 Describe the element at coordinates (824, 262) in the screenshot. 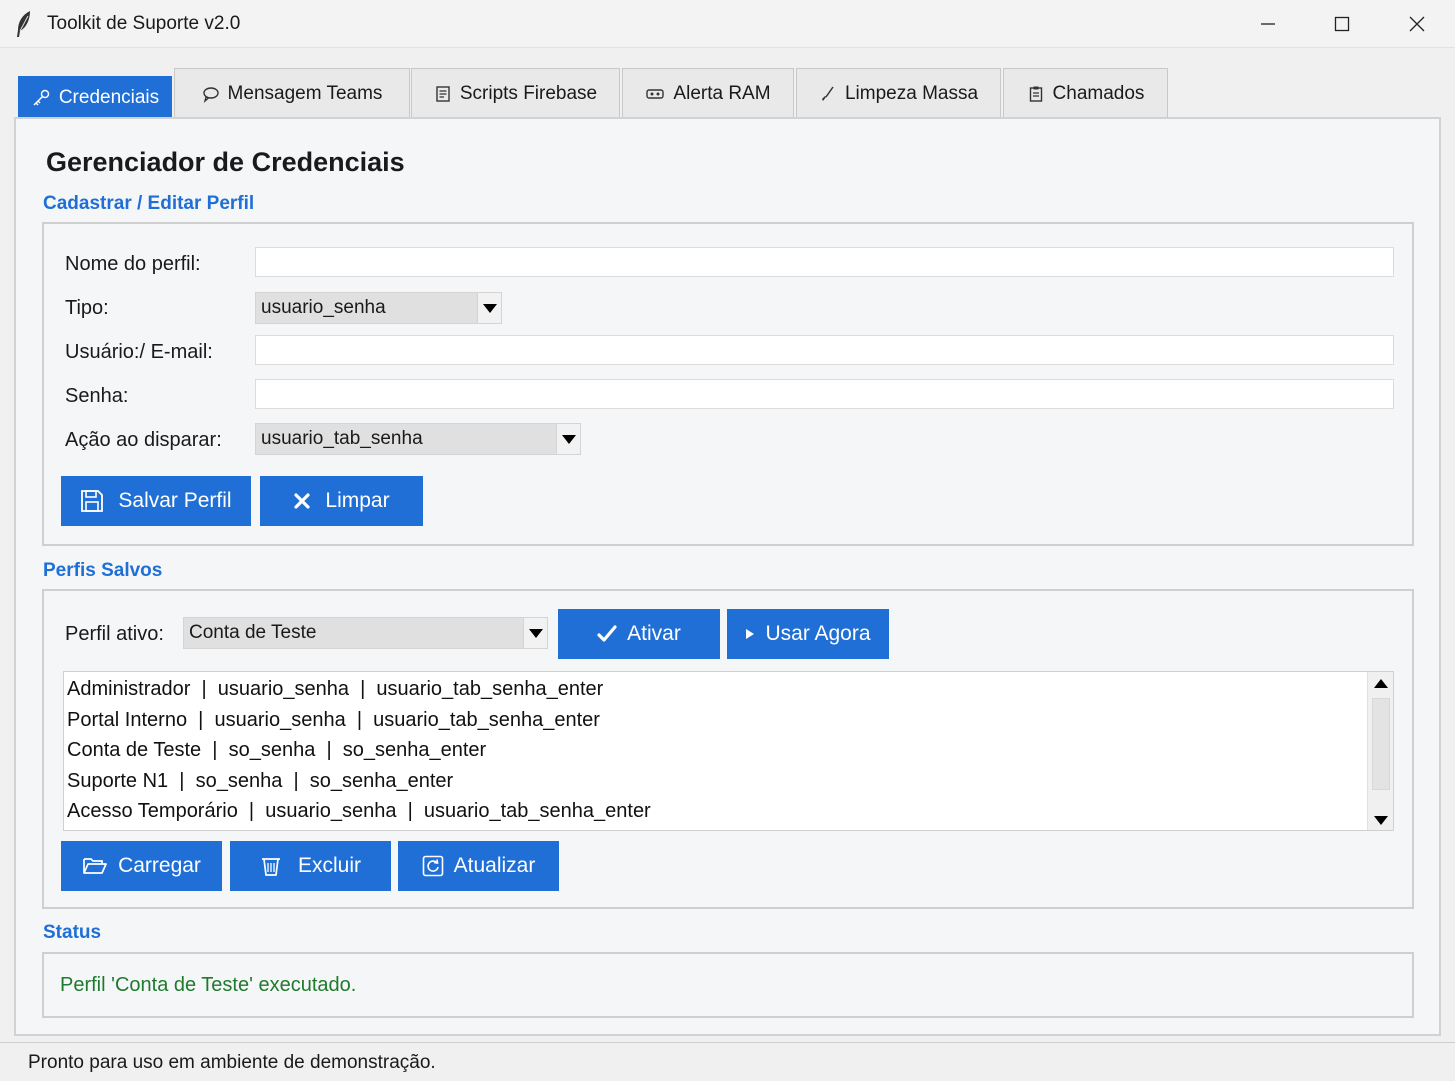

I see `nome-input` at that location.